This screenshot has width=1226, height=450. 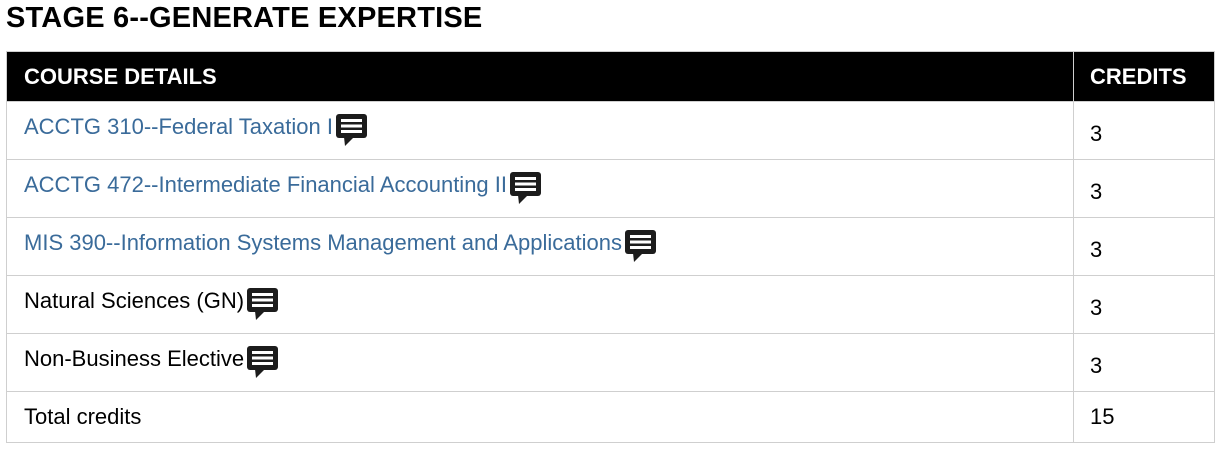 I want to click on course-link: ACCTG 310--Federal Taxation I, so click(x=178, y=126).